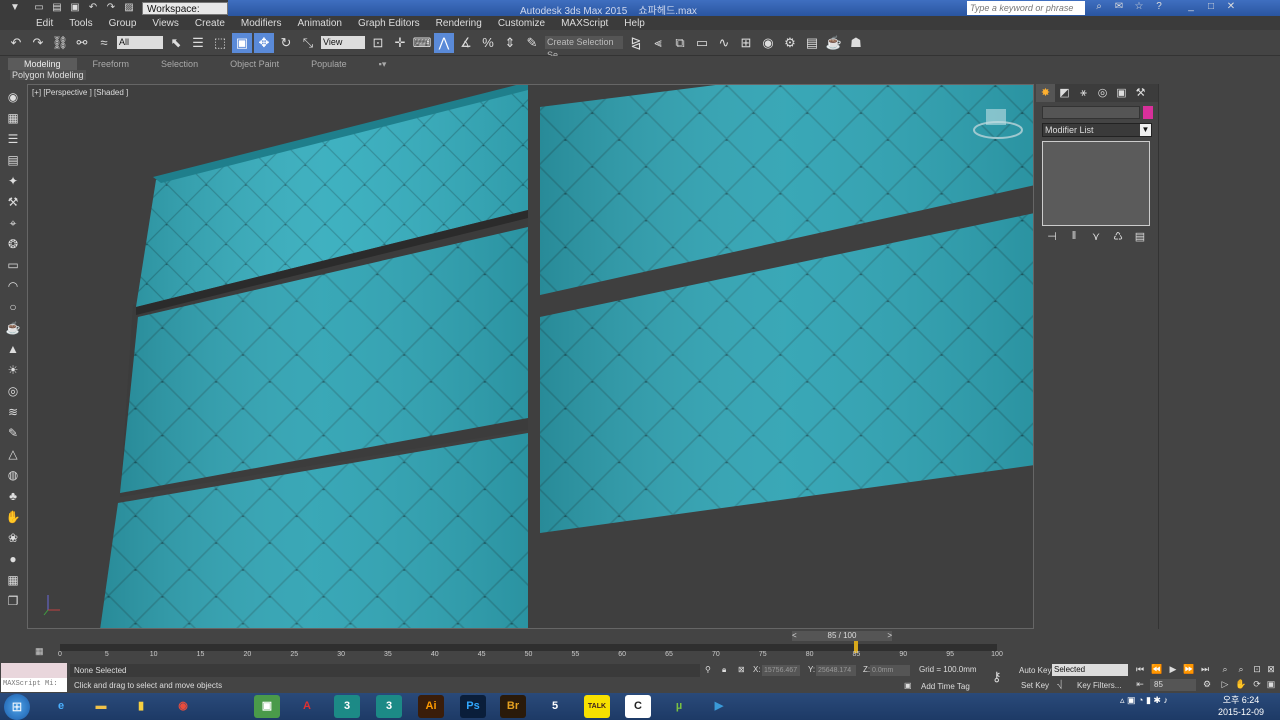  What do you see at coordinates (13, 391) in the screenshot?
I see `torus-icon: ◎` at bounding box center [13, 391].